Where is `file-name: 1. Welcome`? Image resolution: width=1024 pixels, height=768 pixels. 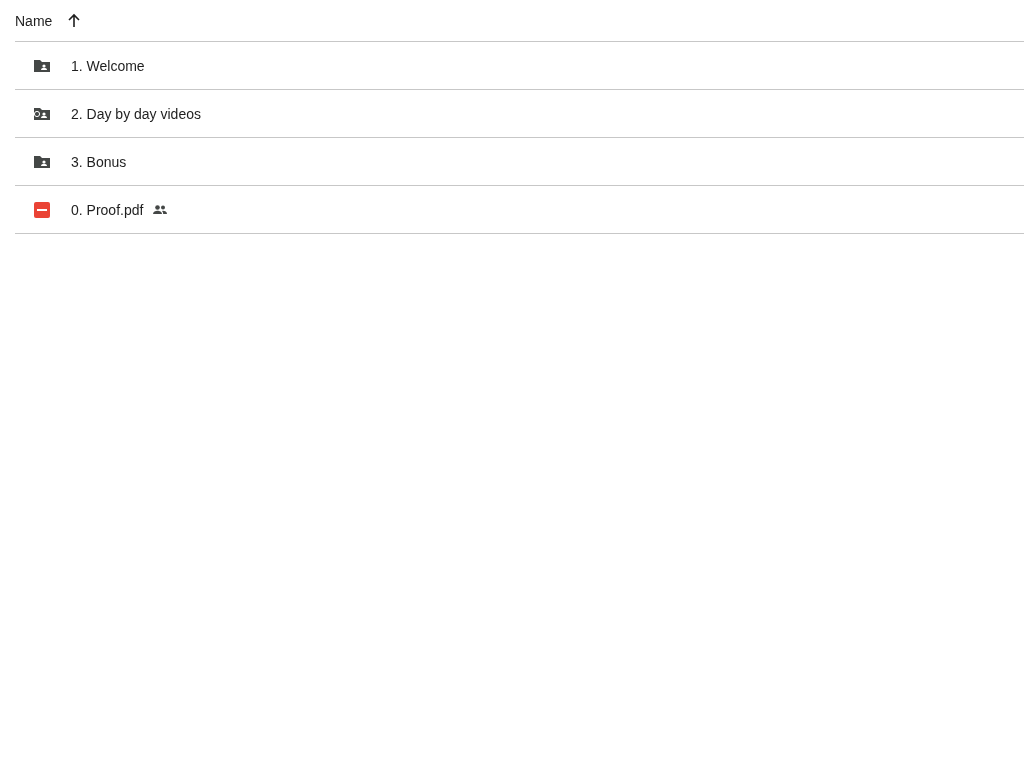 file-name: 1. Welcome is located at coordinates (108, 65).